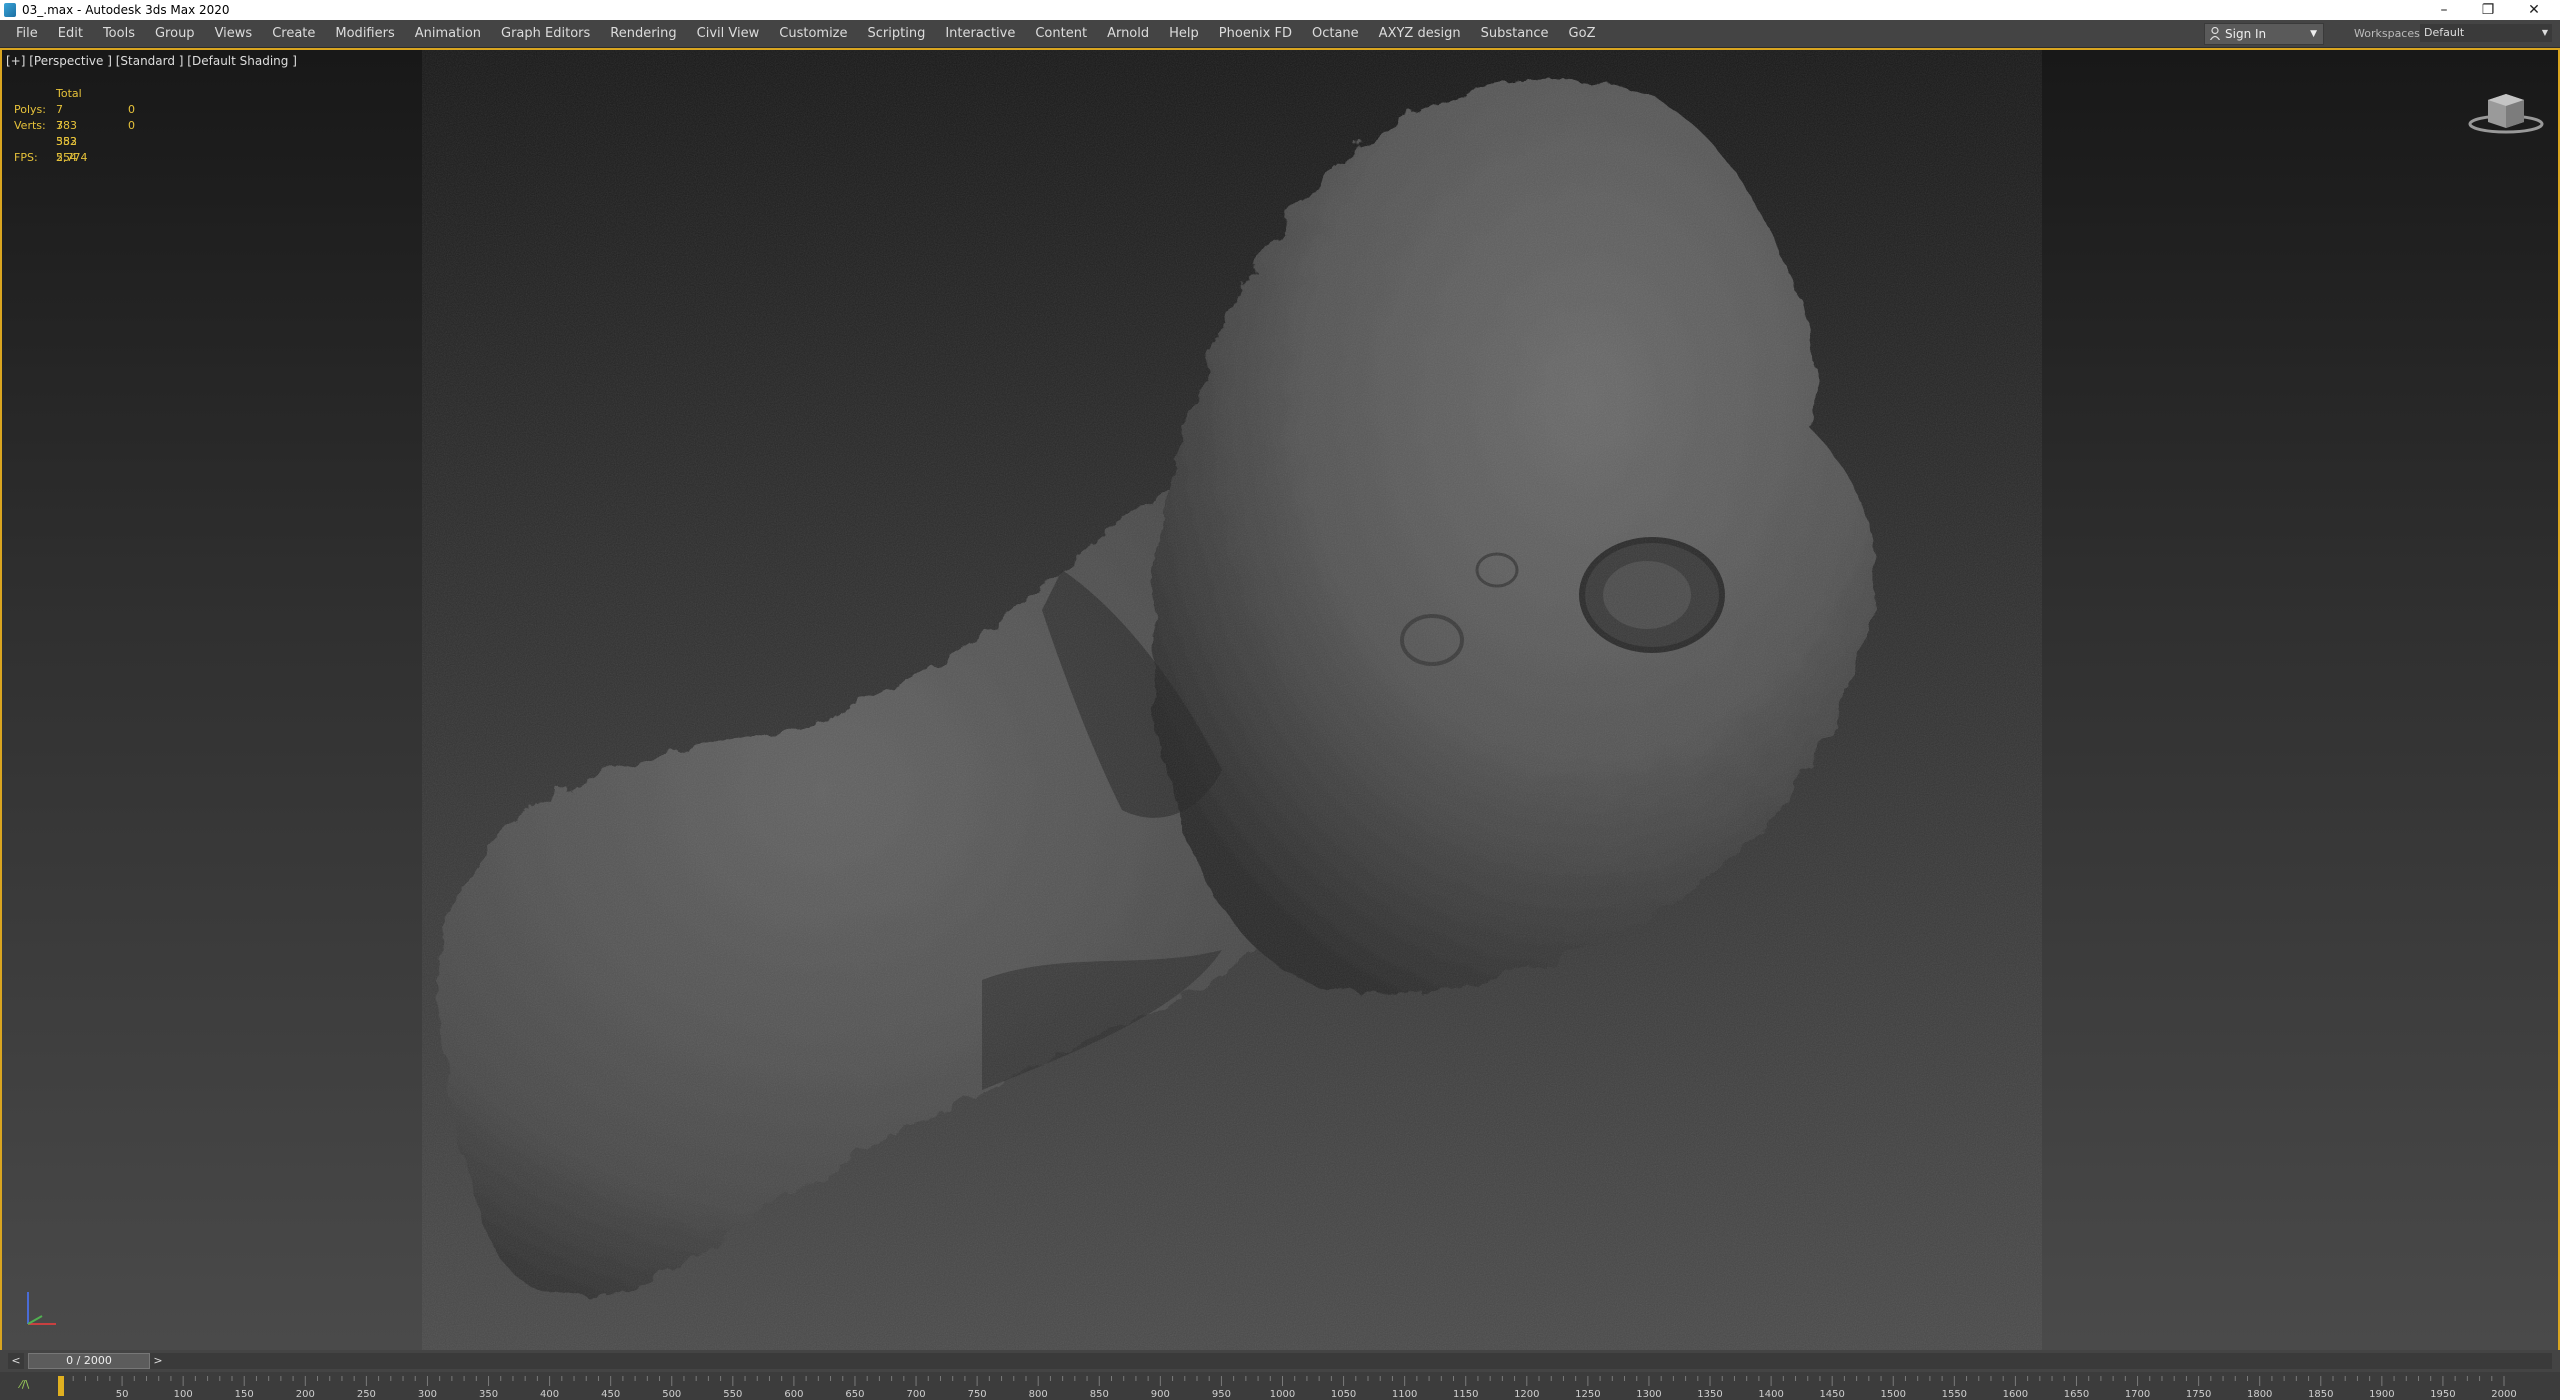  I want to click on window-title: 03_.max - Autodesk 3ds Max 2020, so click(126, 10).